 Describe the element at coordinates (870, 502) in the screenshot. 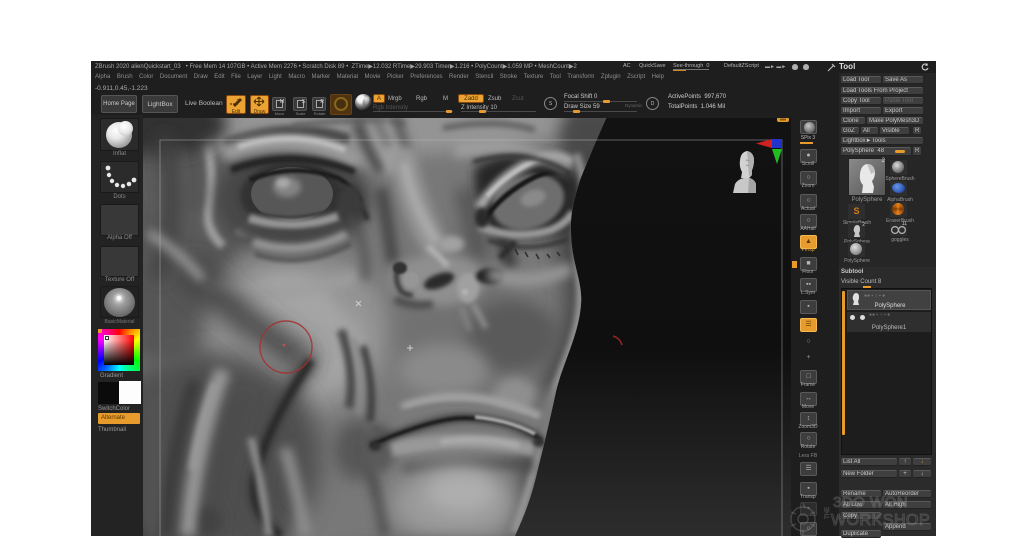

I see `svg-text: 3DO WON` at that location.